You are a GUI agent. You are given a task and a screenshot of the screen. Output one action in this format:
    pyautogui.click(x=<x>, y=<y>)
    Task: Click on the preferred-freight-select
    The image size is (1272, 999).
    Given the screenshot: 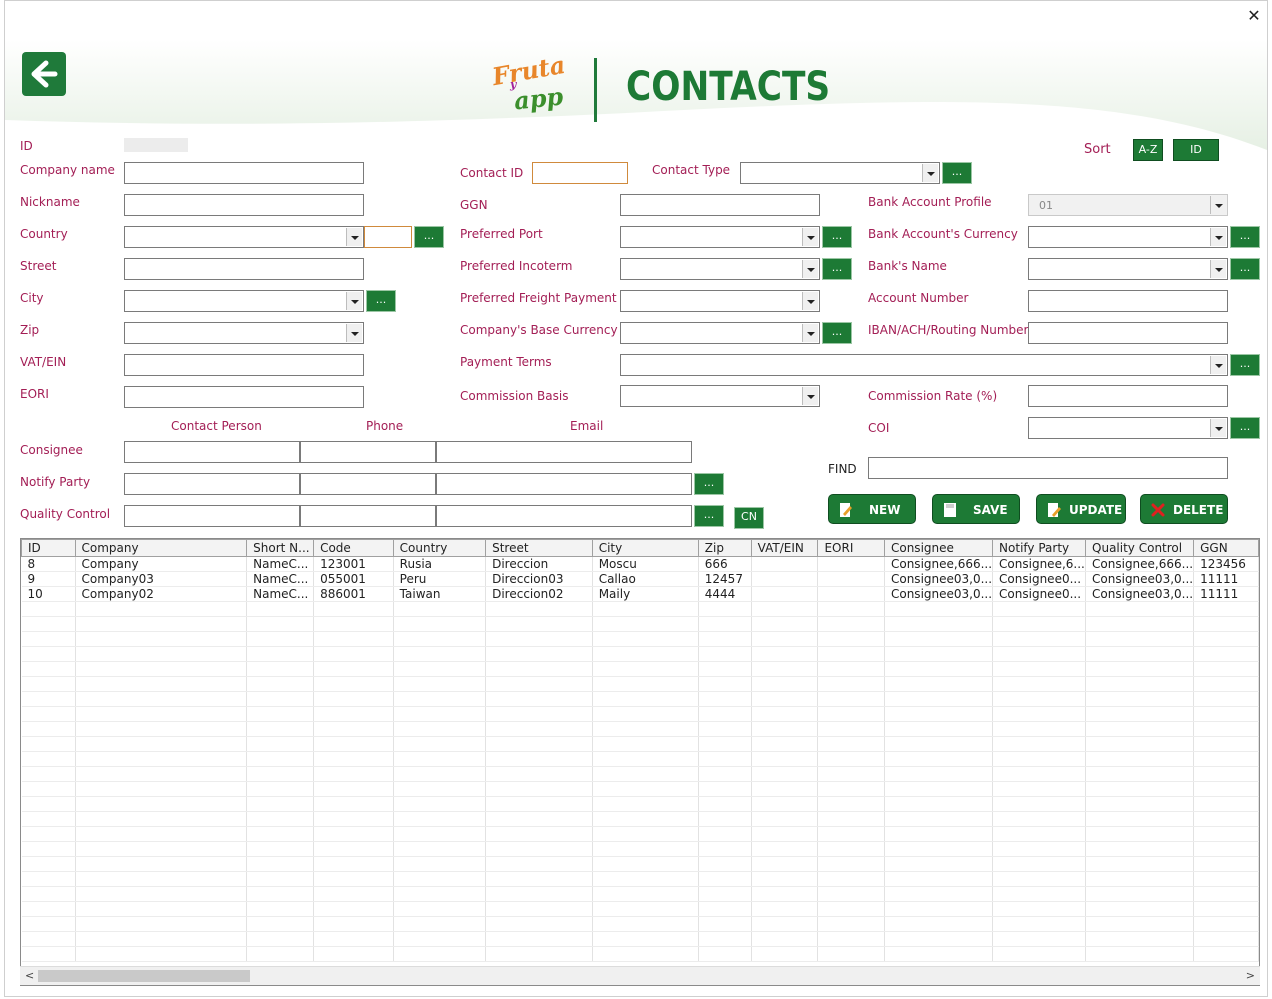 What is the action you would take?
    pyautogui.click(x=720, y=301)
    